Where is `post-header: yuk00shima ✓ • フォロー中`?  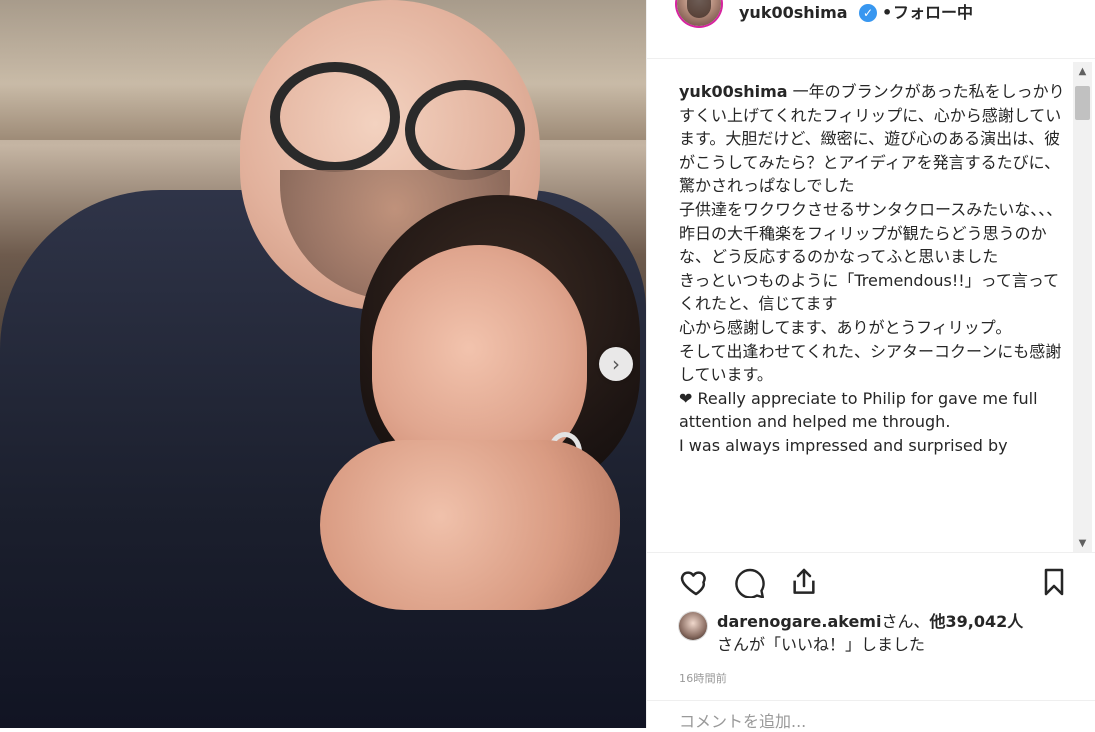 post-header: yuk00shima ✓ • フォロー中 is located at coordinates (871, 18).